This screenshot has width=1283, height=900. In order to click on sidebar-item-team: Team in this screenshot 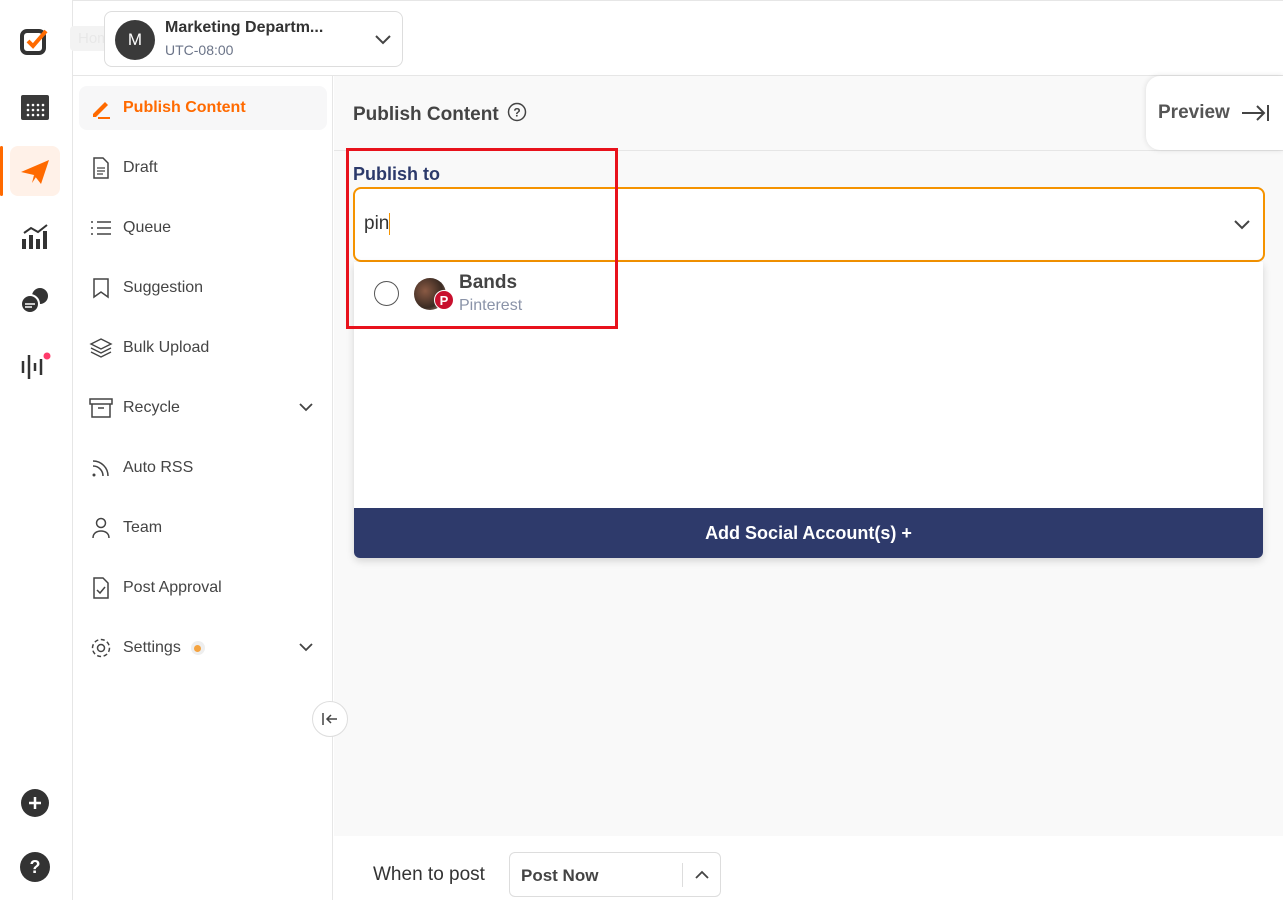, I will do `click(203, 528)`.